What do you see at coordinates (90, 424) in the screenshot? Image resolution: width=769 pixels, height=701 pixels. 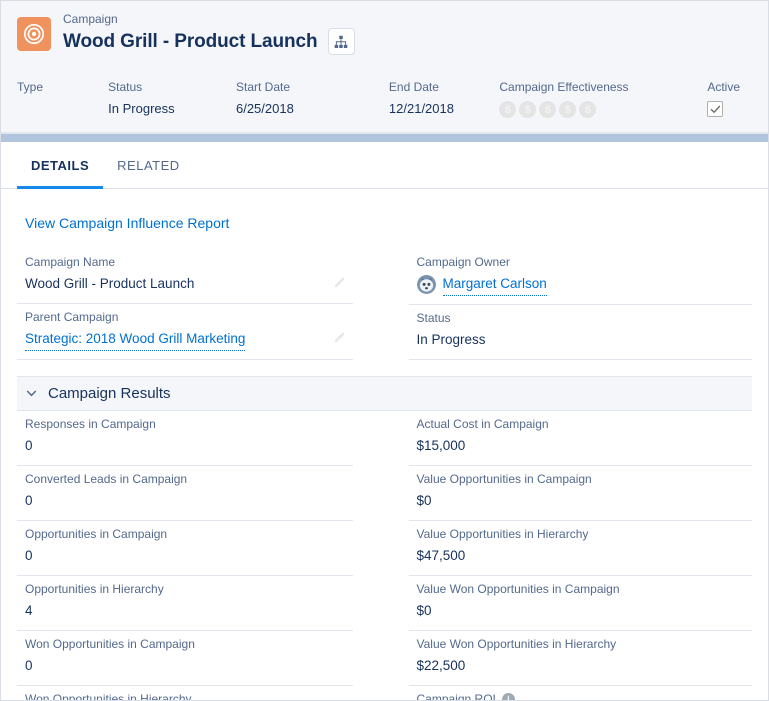 I see `field-responses-in-campaign-label: Responses in Campaign` at bounding box center [90, 424].